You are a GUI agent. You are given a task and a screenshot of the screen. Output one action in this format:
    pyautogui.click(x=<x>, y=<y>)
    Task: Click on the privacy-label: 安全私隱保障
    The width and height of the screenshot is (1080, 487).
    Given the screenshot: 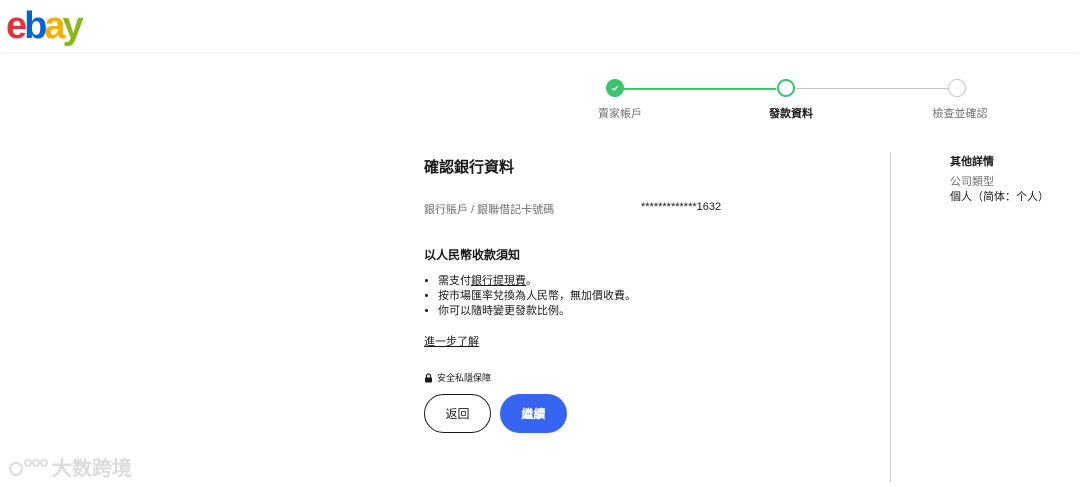 What is the action you would take?
    pyautogui.click(x=464, y=378)
    